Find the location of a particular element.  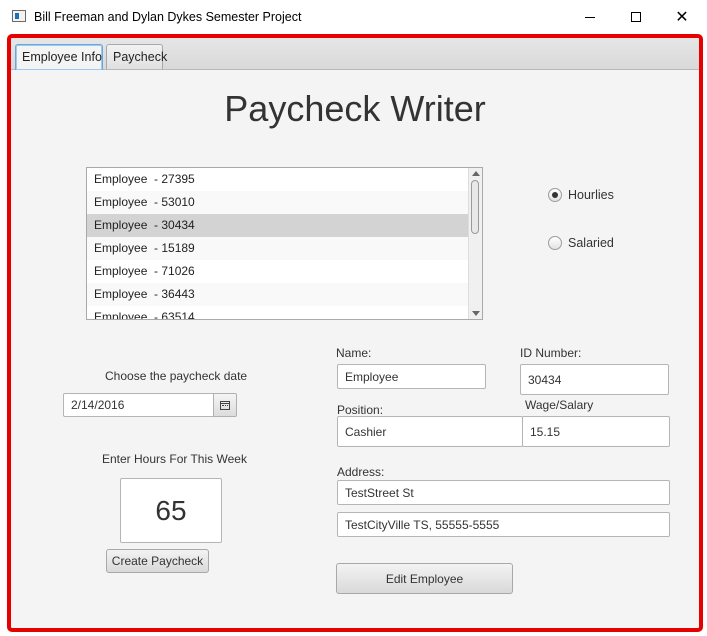

wage-salary-field: 15.15 is located at coordinates (596, 431).